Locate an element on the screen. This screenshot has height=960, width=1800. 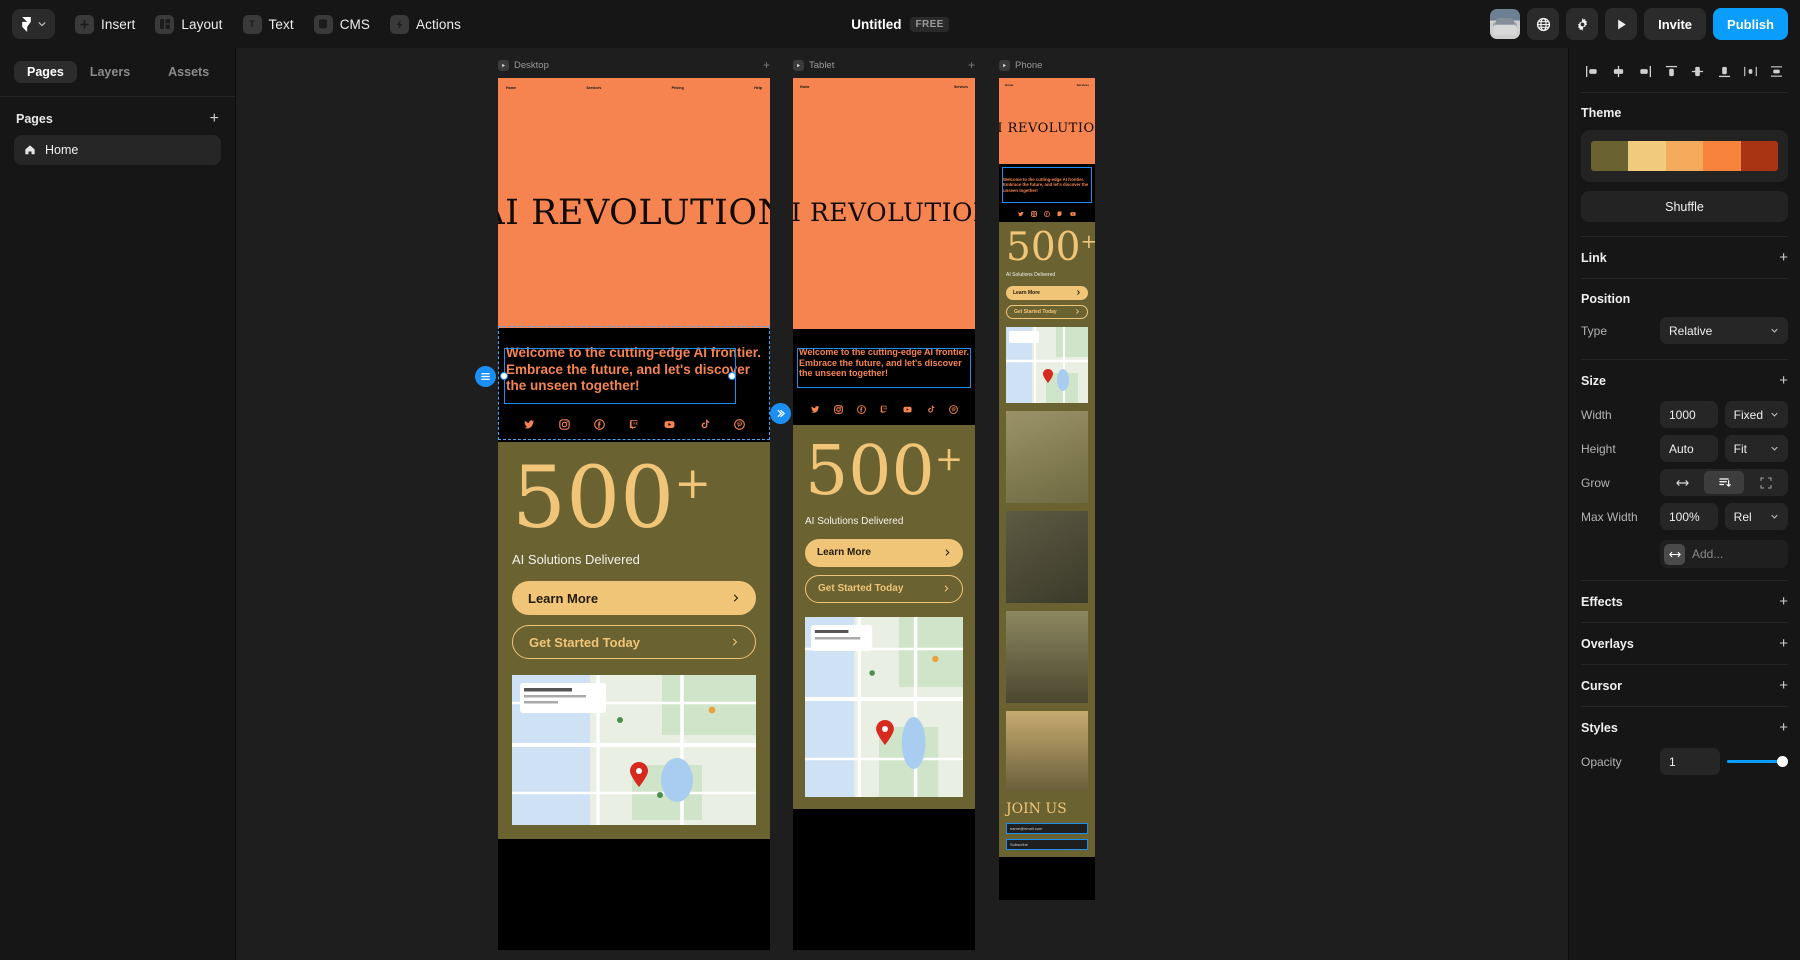
grow-both-icon is located at coordinates (1766, 482).